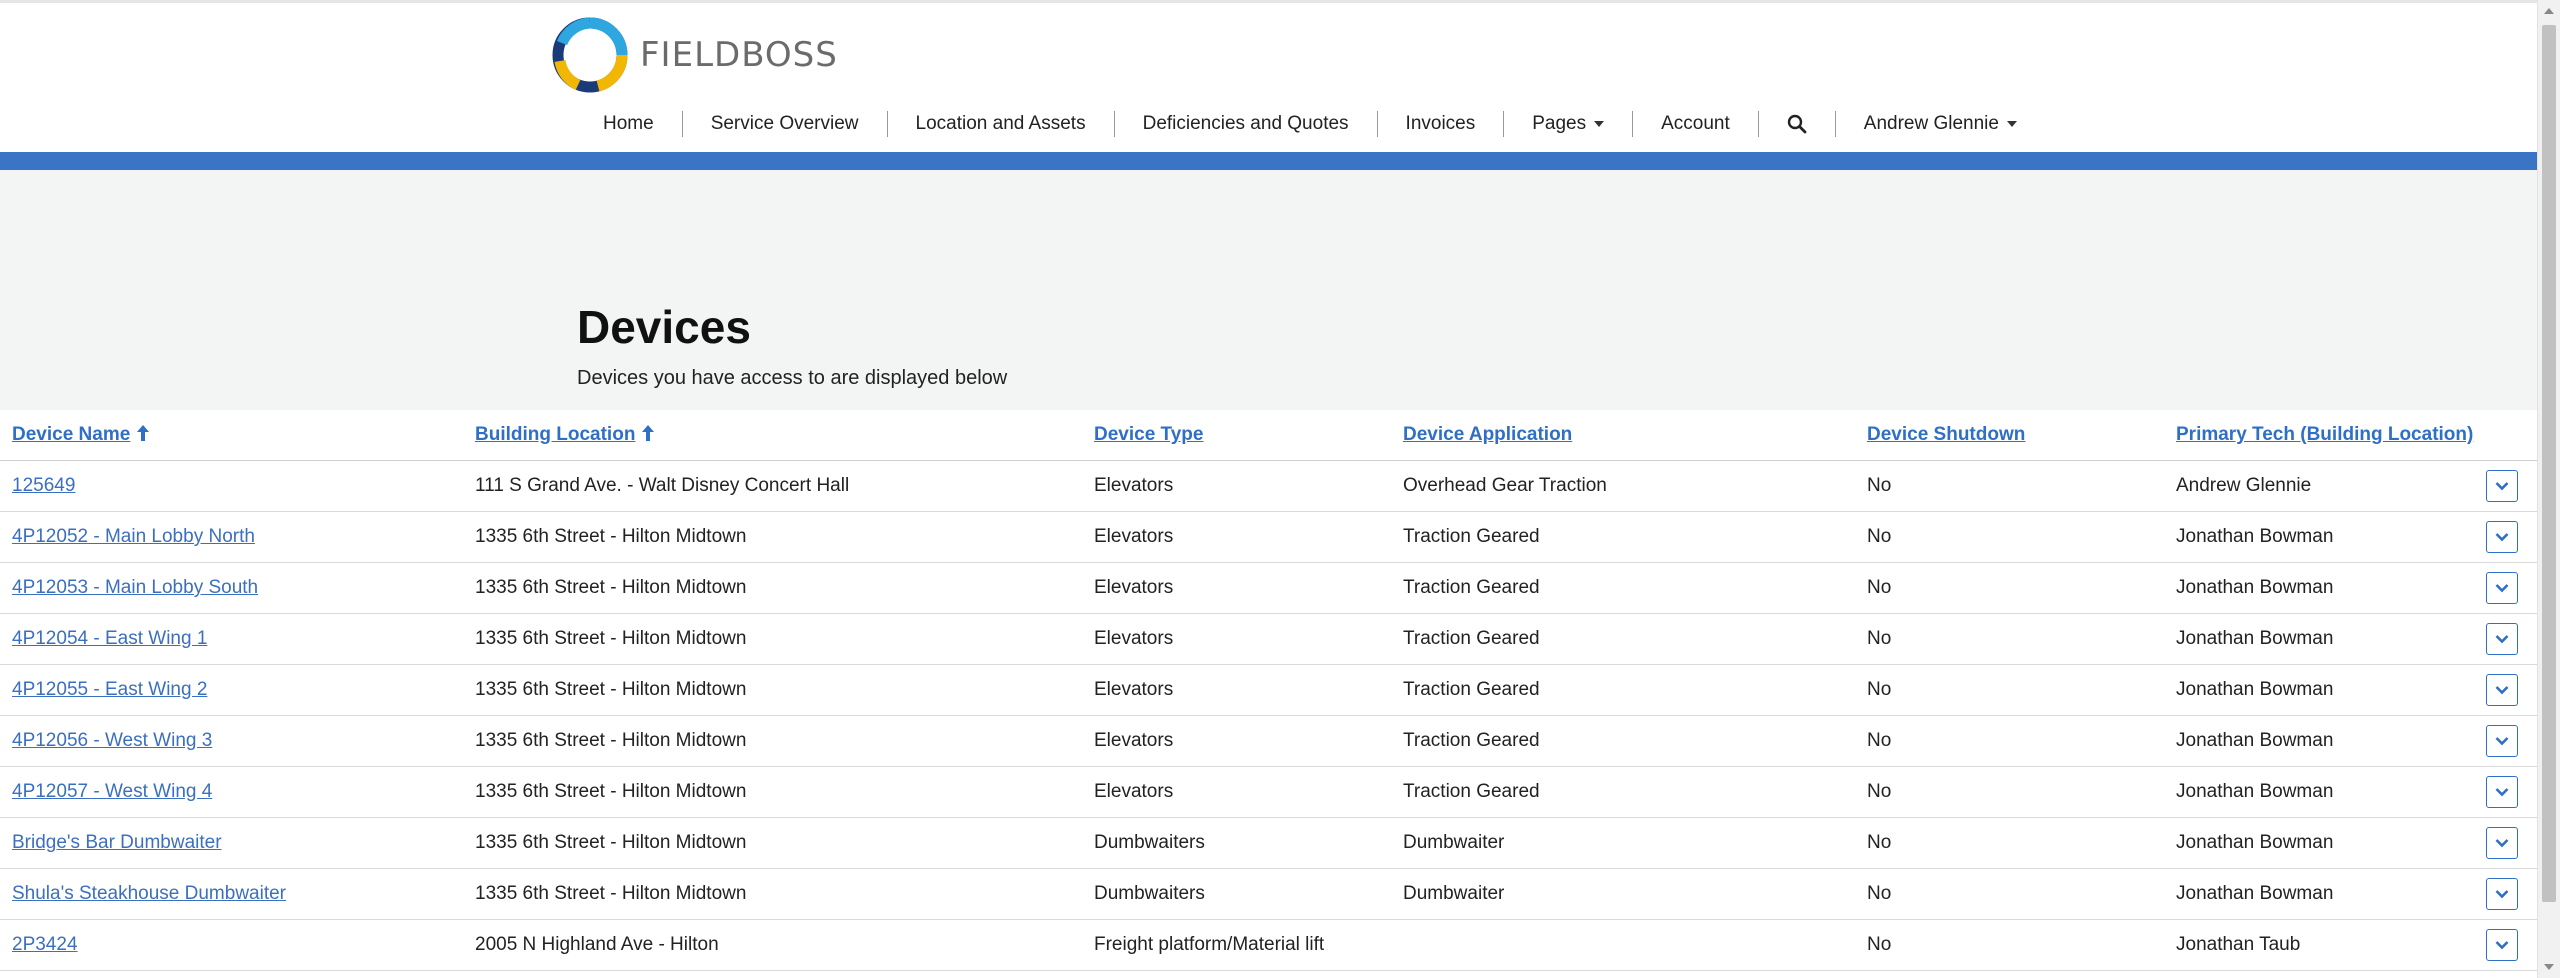 This screenshot has height=978, width=2560. Describe the element at coordinates (1236, 435) in the screenshot. I see `column-header-device-type: Device Type` at that location.